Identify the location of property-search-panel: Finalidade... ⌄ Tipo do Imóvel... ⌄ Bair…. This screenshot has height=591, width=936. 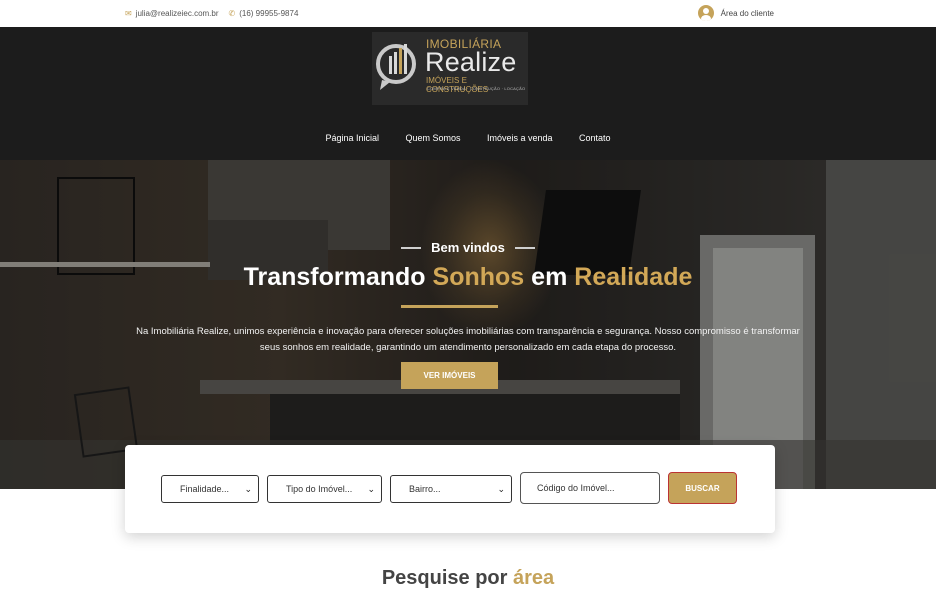
(450, 489).